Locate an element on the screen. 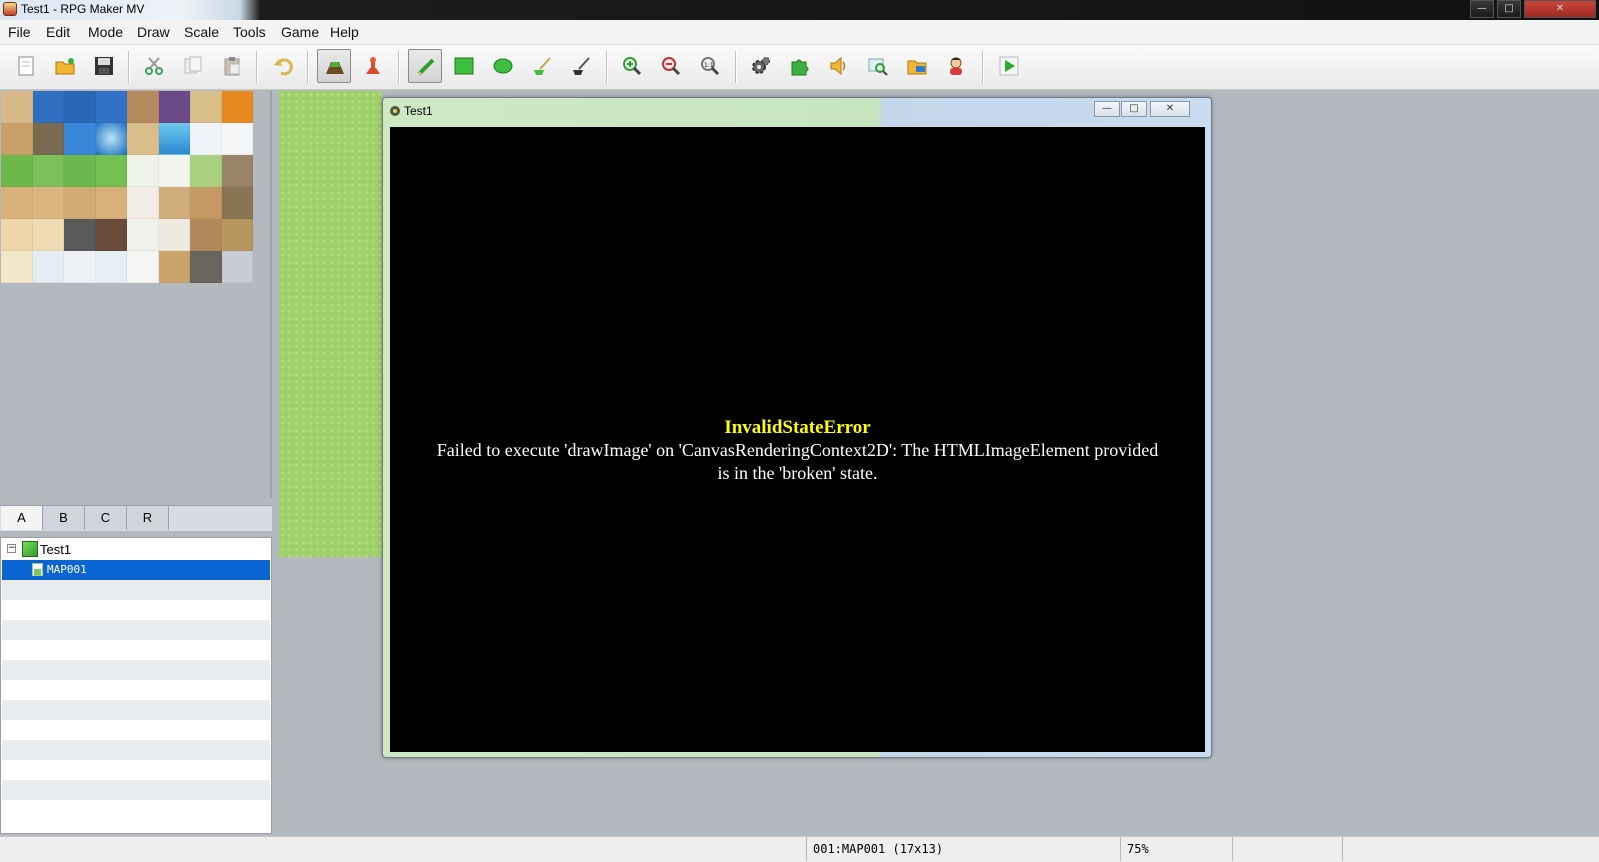 The height and width of the screenshot is (862, 1599). pencil-button is located at coordinates (425, 66).